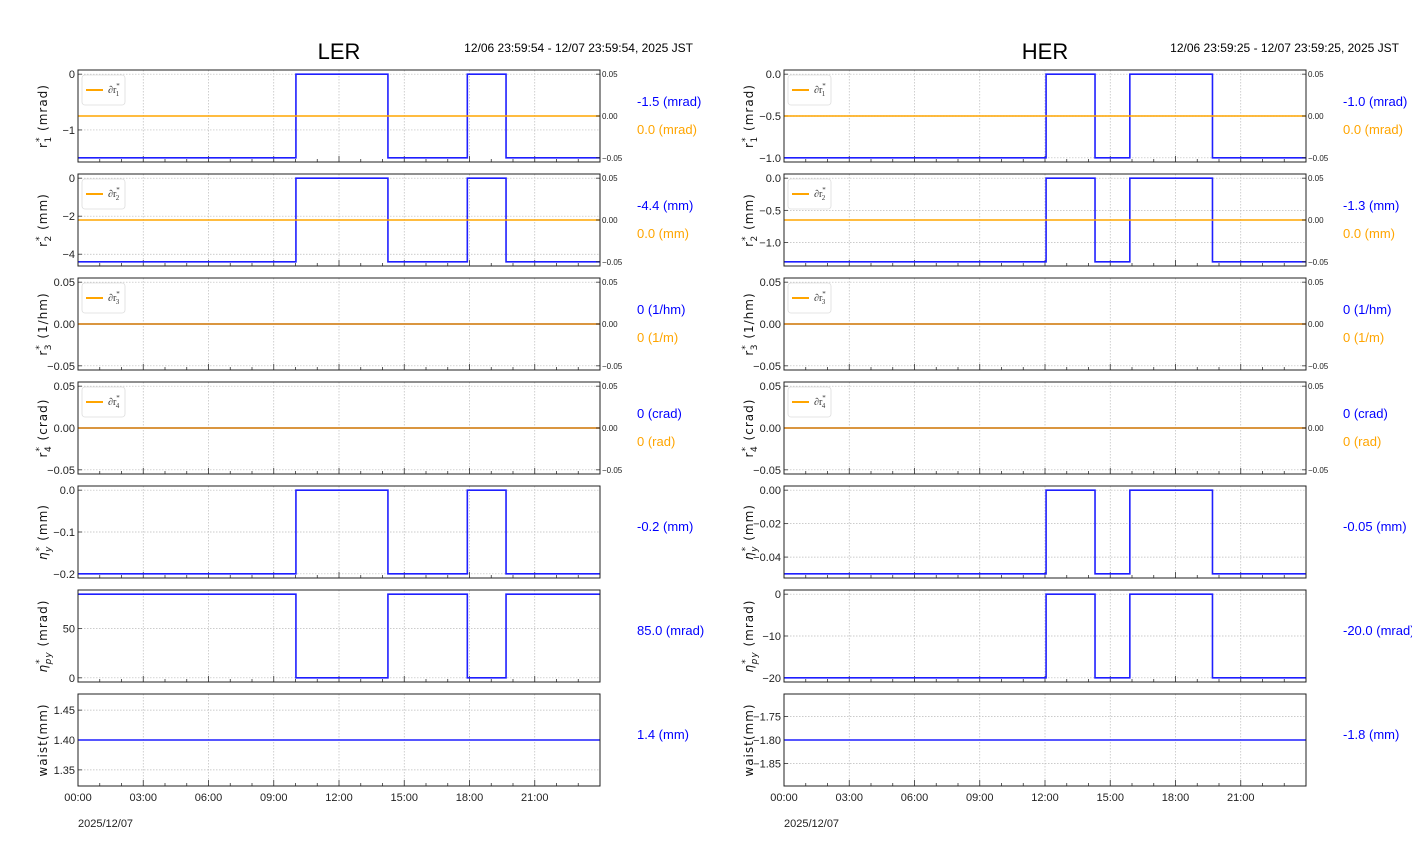 The width and height of the screenshot is (1412, 864). I want to click on x-tick-label: 12:00, so click(1045, 798).